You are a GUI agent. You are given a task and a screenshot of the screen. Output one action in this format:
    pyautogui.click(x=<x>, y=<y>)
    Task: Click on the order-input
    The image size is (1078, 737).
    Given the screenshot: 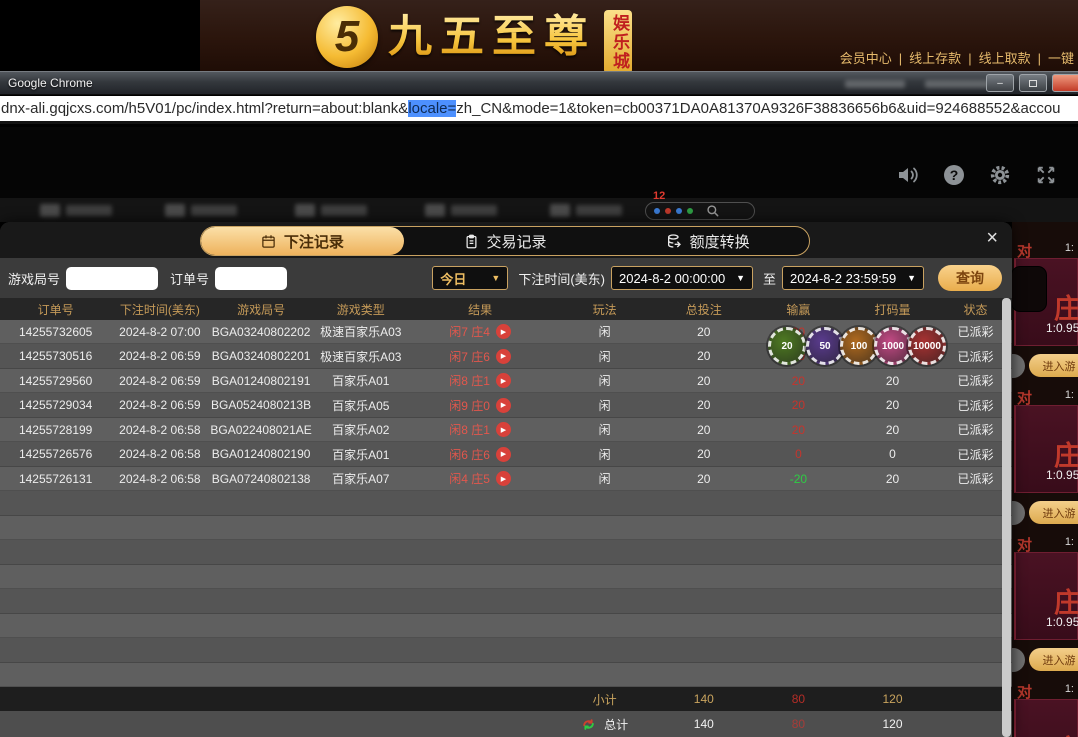 What is the action you would take?
    pyautogui.click(x=251, y=278)
    